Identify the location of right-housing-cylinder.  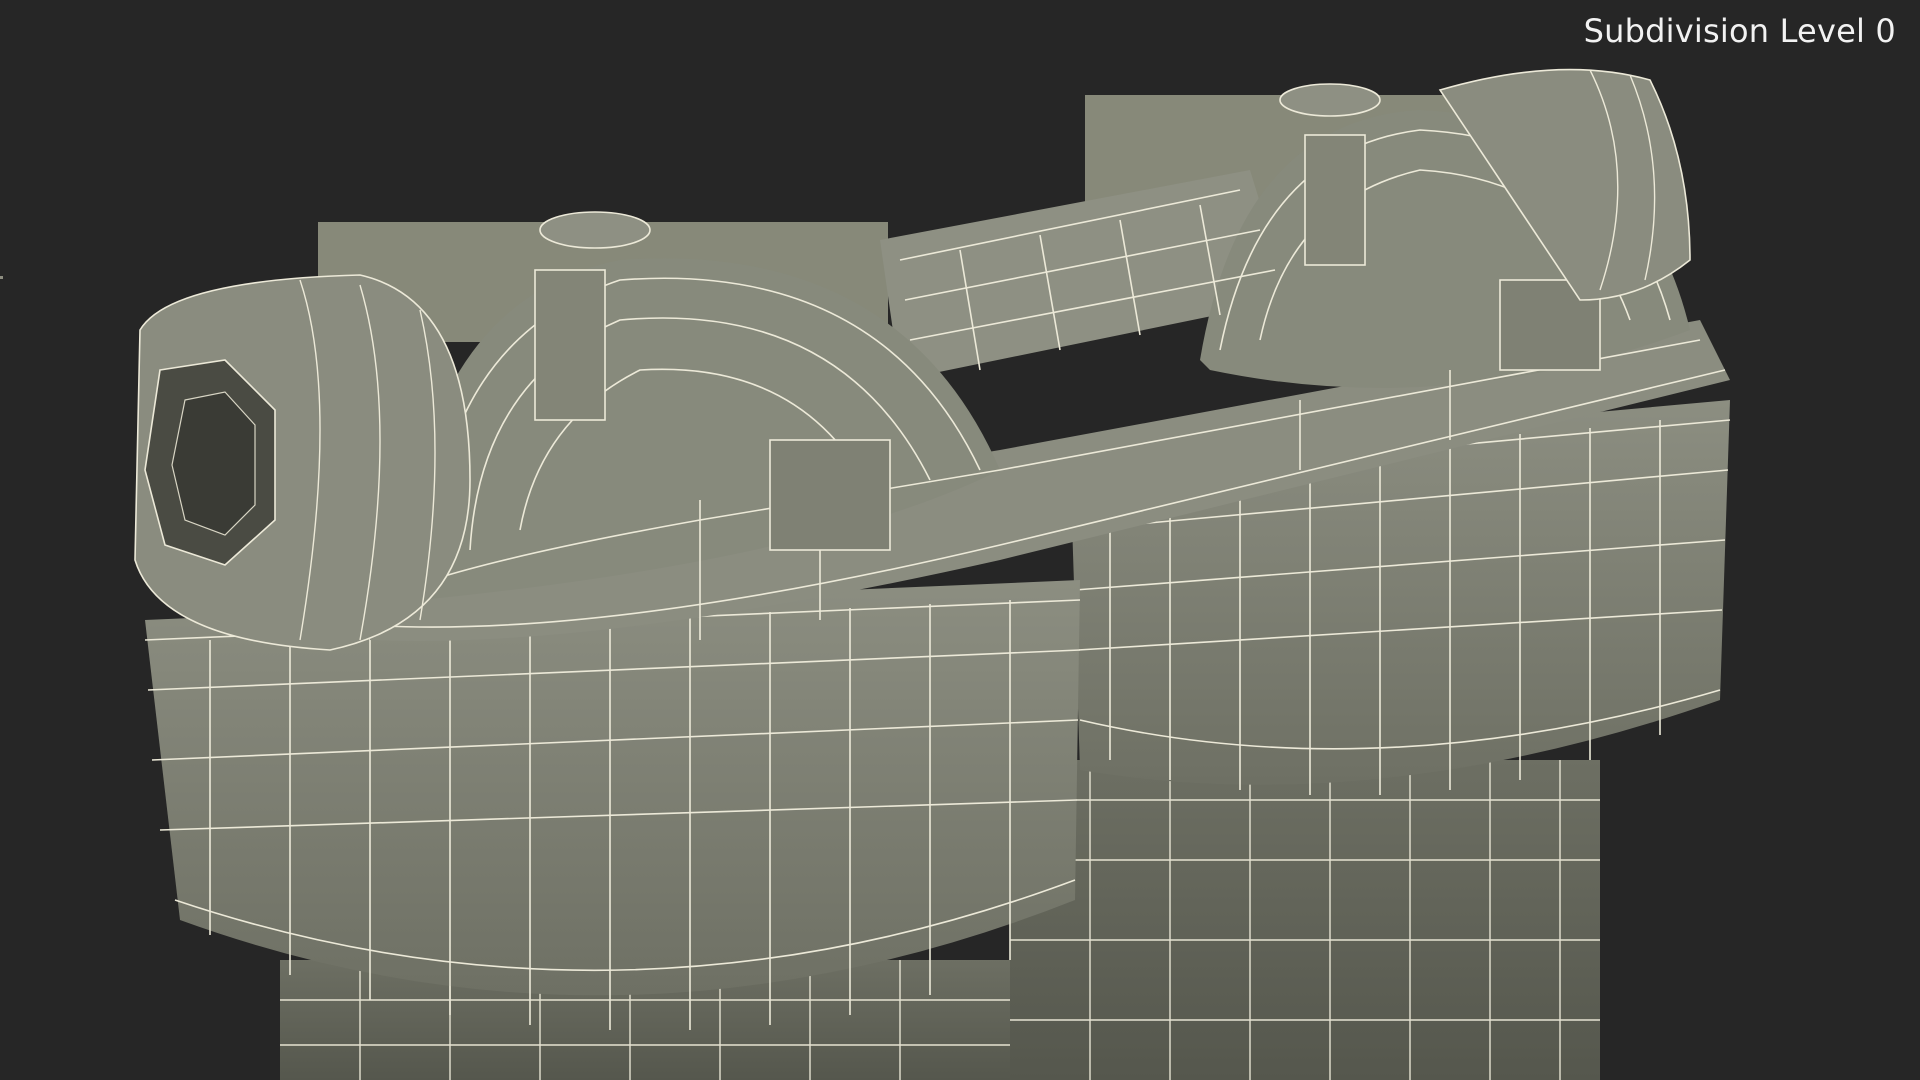
(1305, 920).